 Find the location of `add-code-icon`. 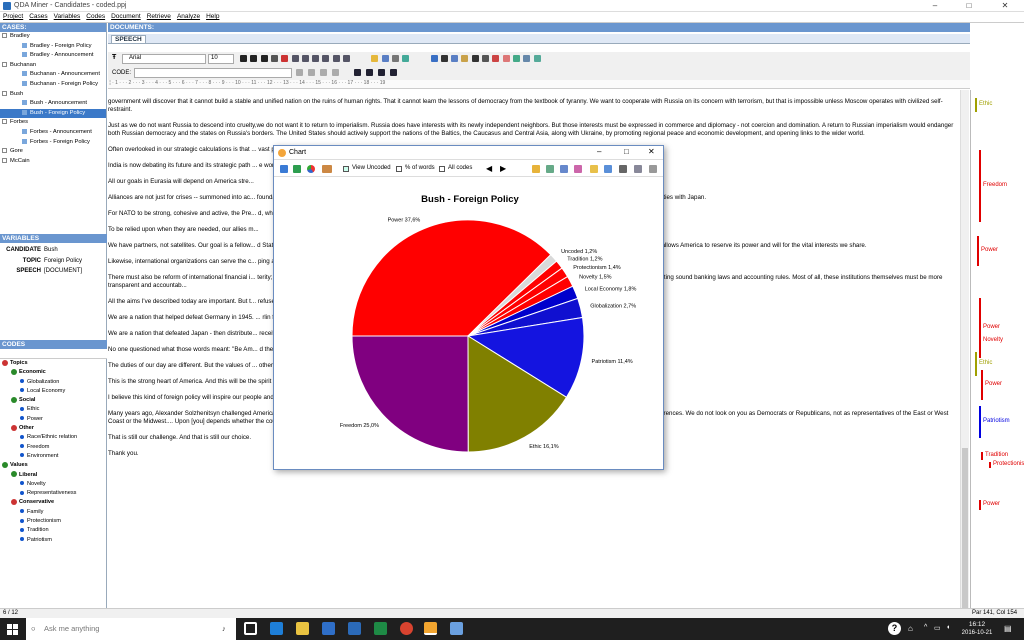

add-code-icon is located at coordinates (299, 72).